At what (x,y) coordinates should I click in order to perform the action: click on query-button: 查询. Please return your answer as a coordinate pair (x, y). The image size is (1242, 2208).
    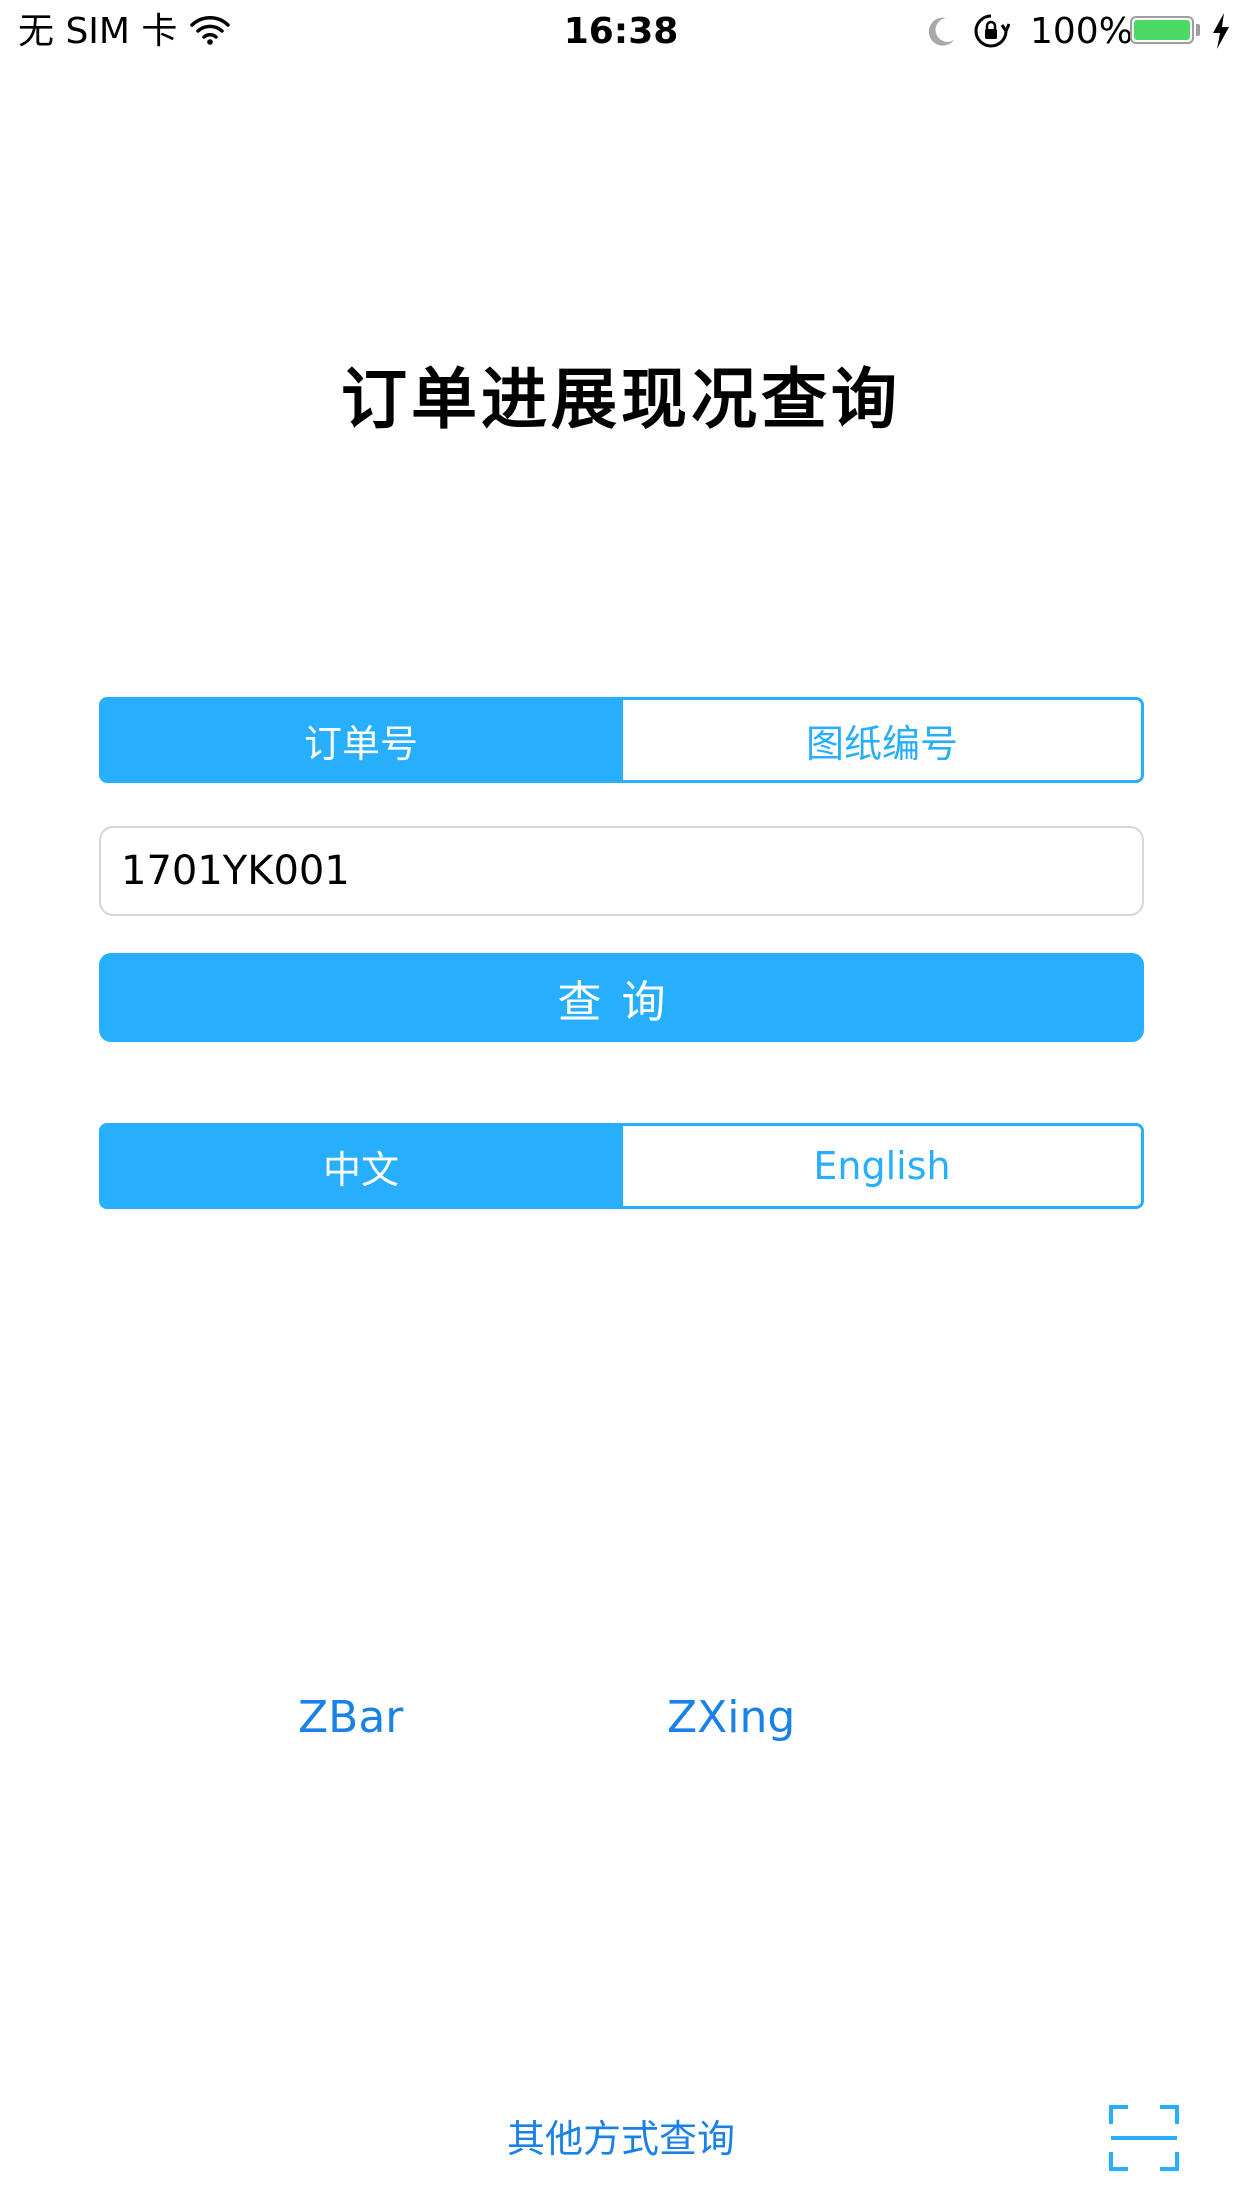
    Looking at the image, I should click on (621, 997).